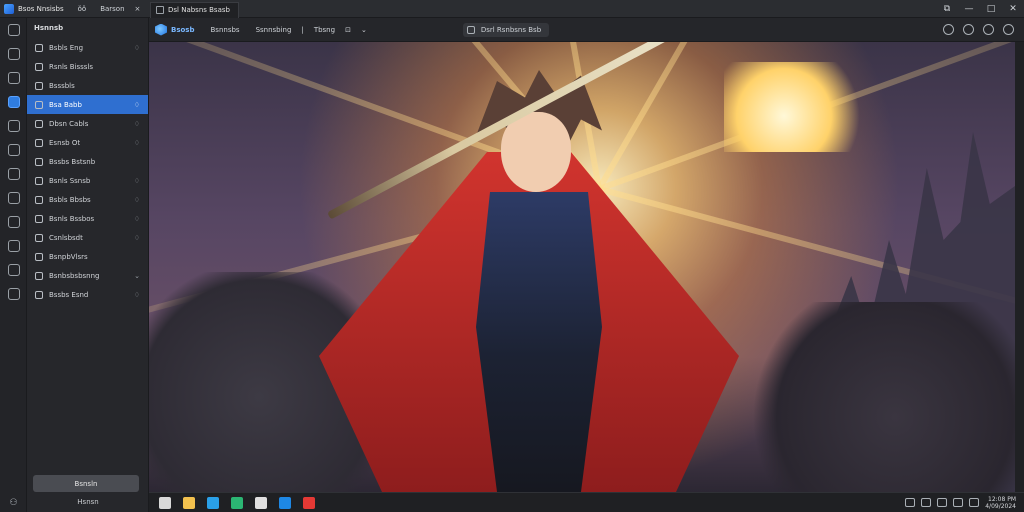 This screenshot has width=1024, height=512. I want to click on brush-icon, so click(13, 294).